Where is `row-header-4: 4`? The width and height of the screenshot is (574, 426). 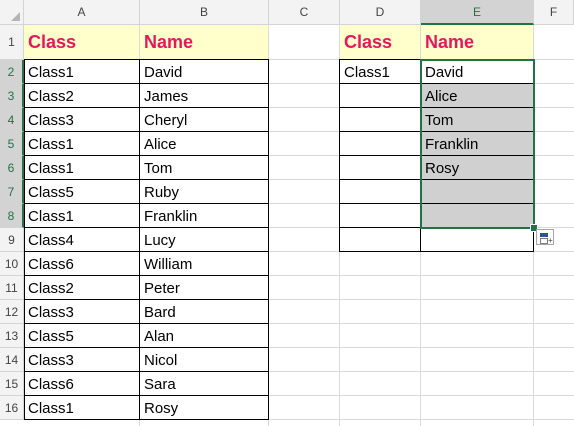
row-header-4: 4 is located at coordinates (12, 120).